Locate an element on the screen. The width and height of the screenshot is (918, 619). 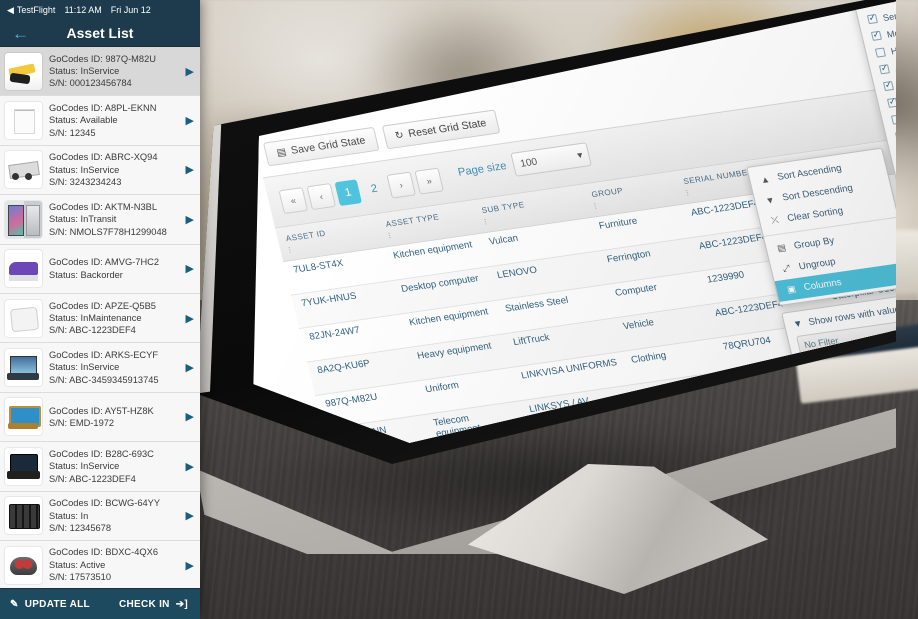
reset-grid-state-button: ↻ Reset Grid State is located at coordinates (440, 129).